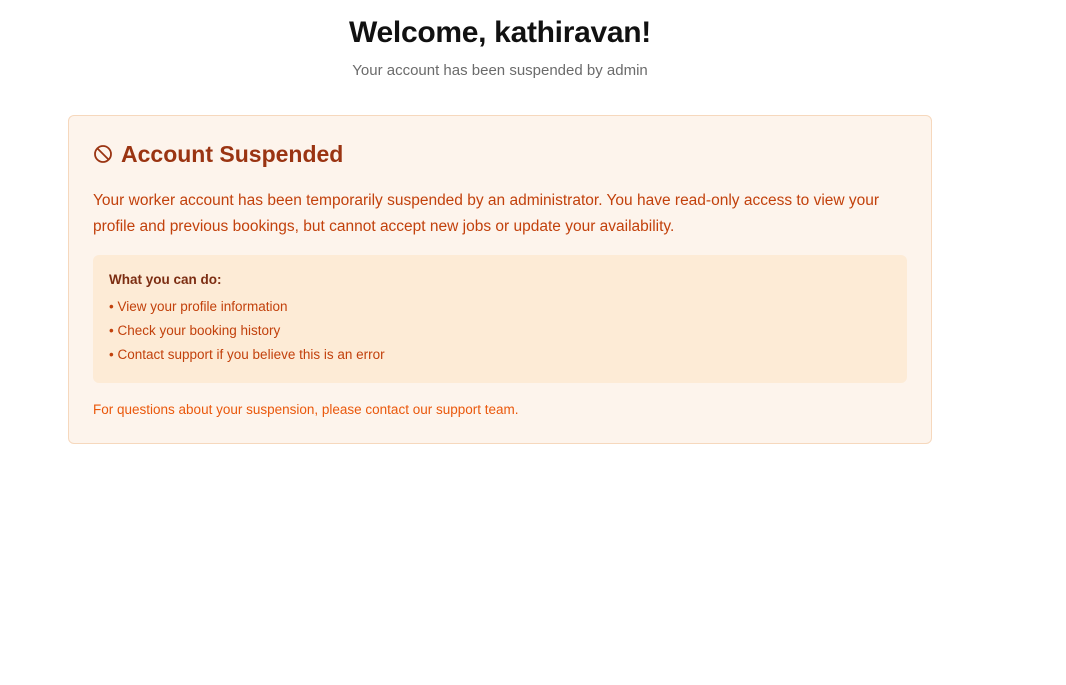 Image resolution: width=1066 pixels, height=685 pixels. I want to click on page-title: Welcome, kathiravan!, so click(500, 32).